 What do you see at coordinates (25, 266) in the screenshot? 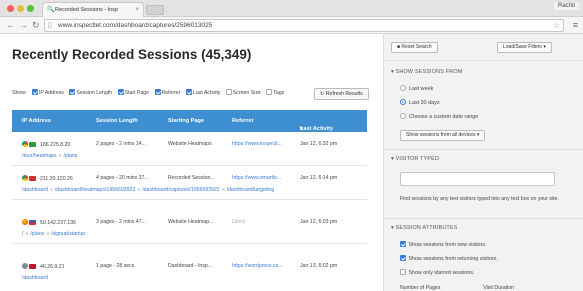
I see `browser-icon` at bounding box center [25, 266].